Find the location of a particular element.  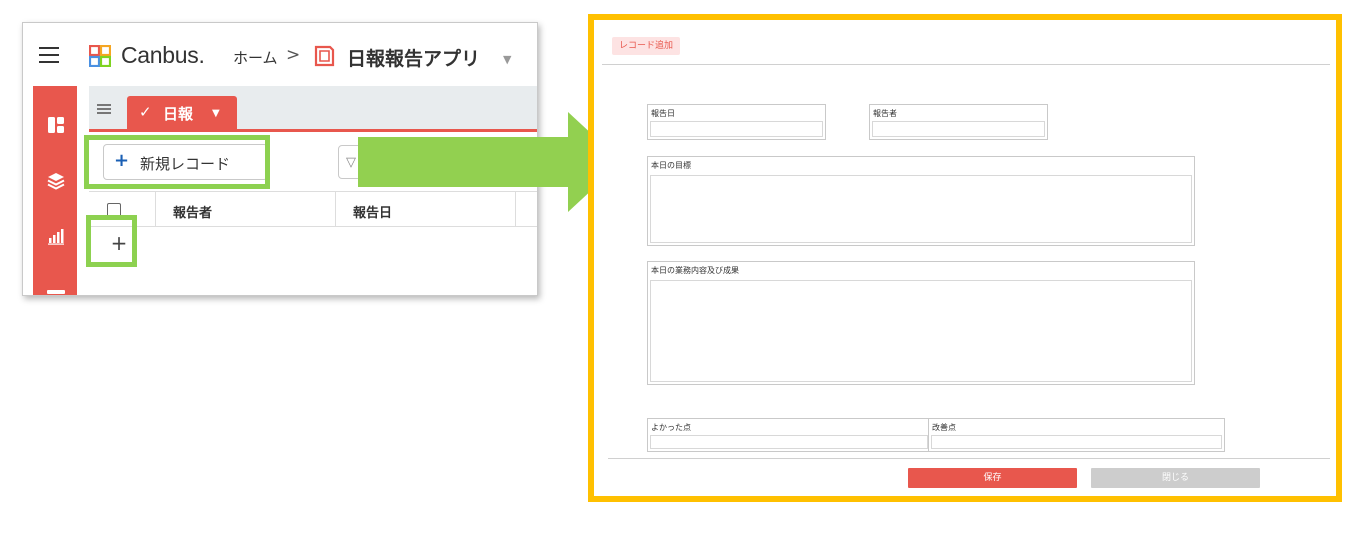

tab-label: 日報 is located at coordinates (178, 114).